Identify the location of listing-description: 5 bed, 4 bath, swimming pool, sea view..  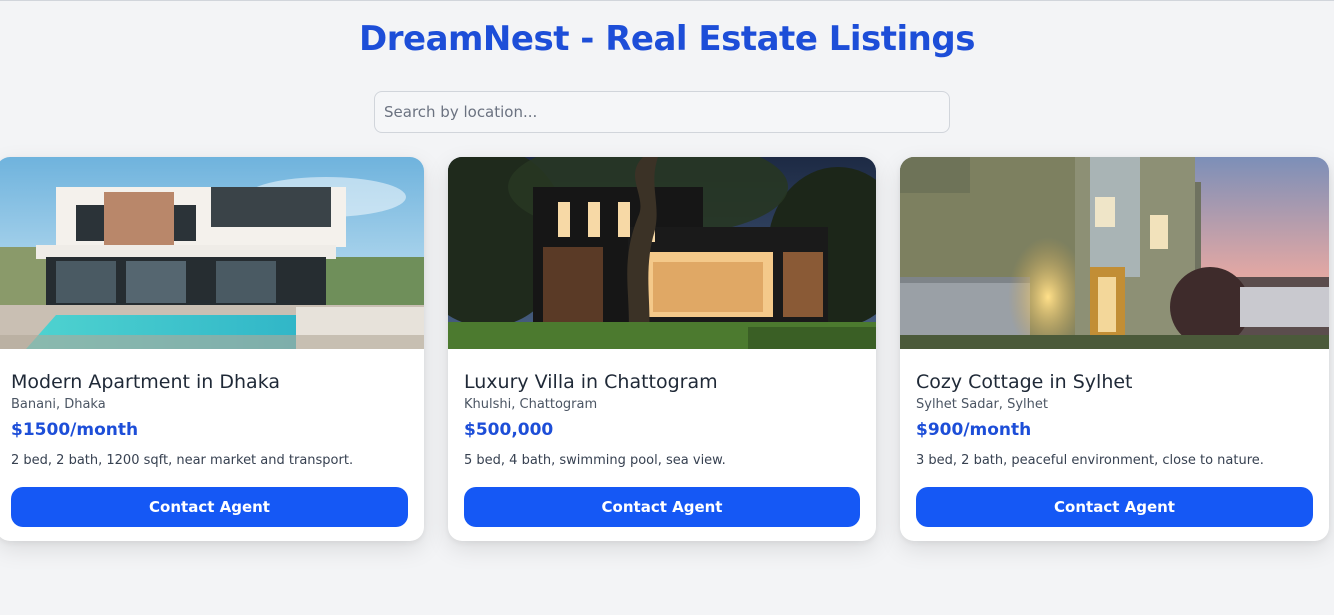
(595, 460).